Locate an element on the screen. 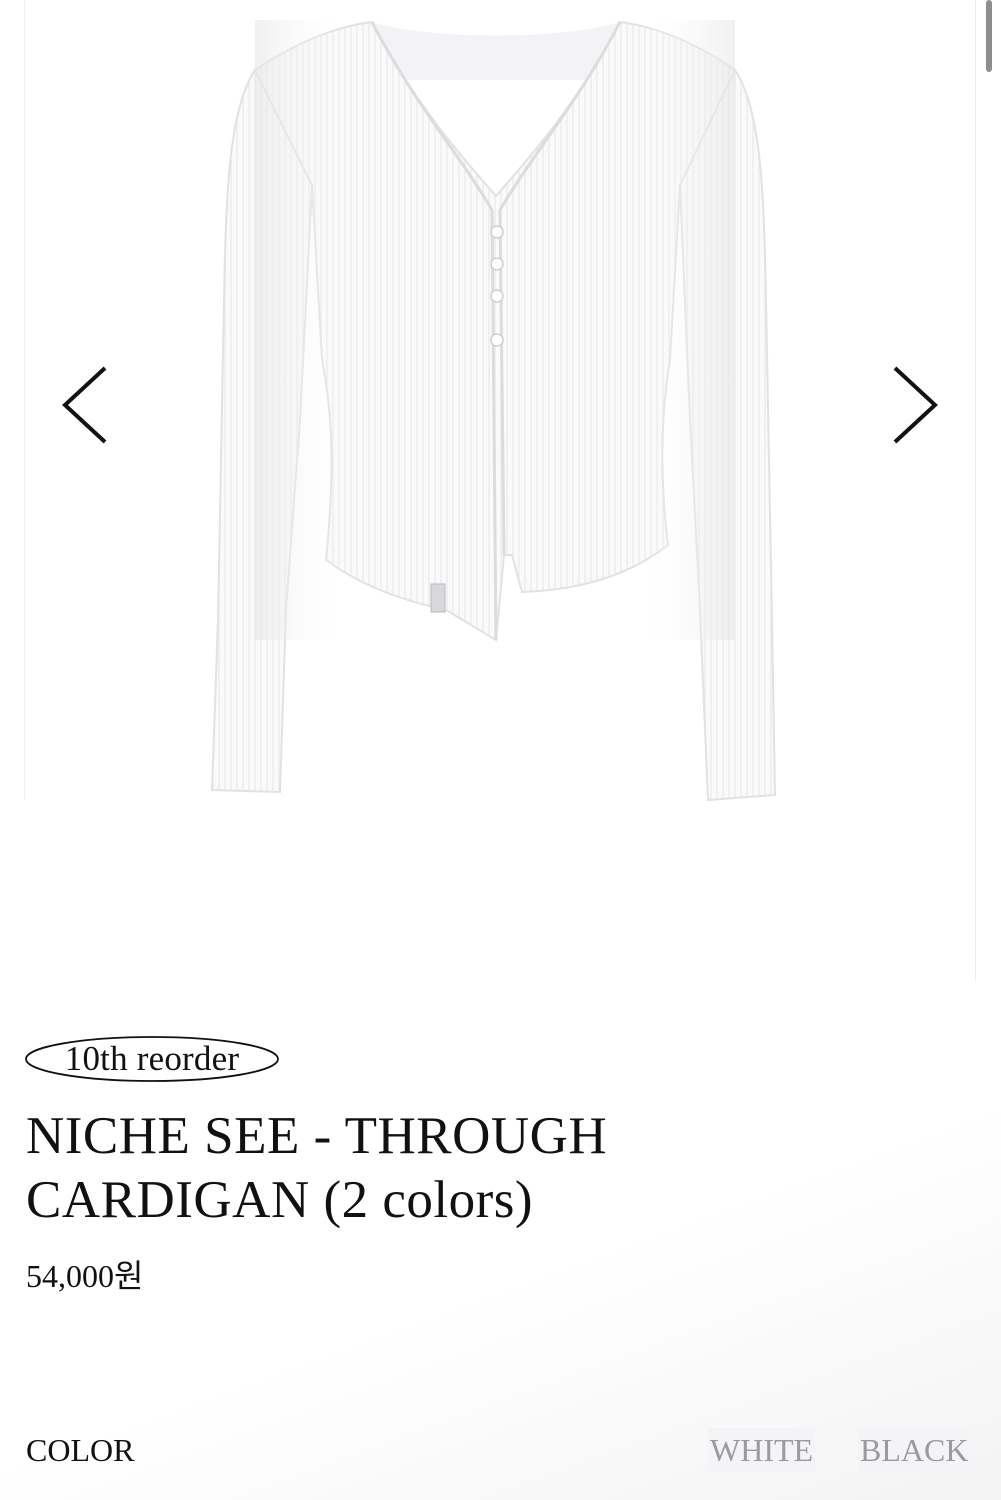 The image size is (1001, 1500). gallery-divider-left is located at coordinates (24, 400).